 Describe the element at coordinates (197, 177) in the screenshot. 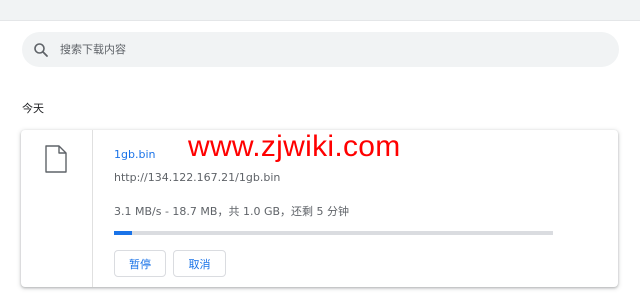

I see `file-url-link: http://134.122.167.21/1gb.bin` at that location.